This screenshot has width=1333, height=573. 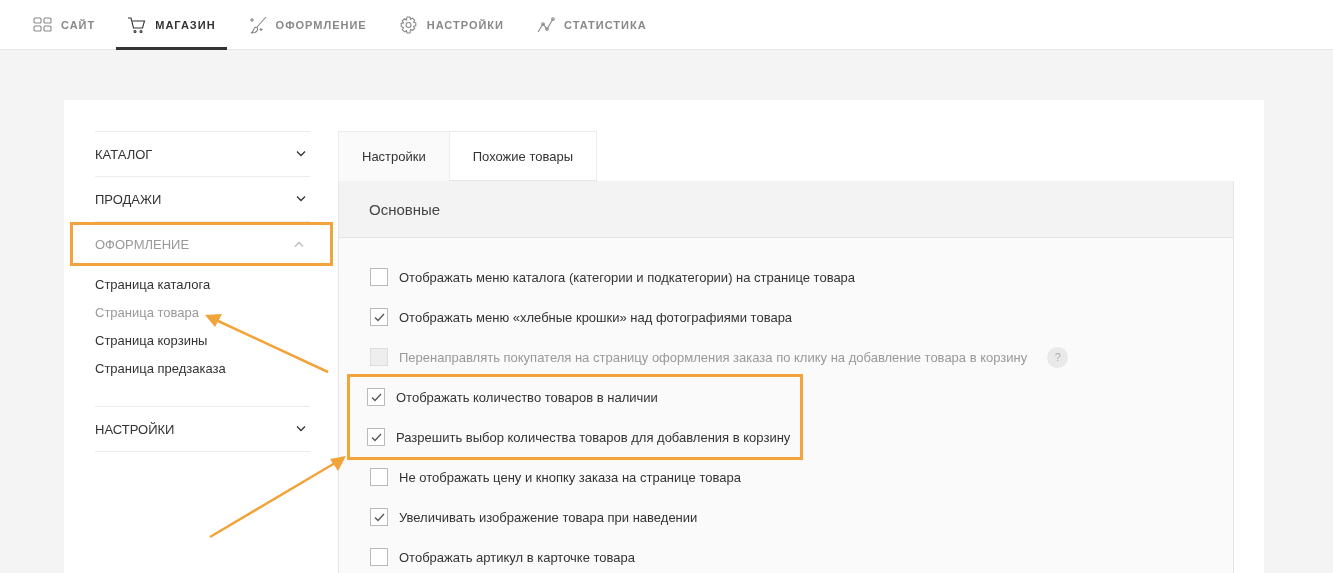 I want to click on nav-tab: МАГАЗИН, so click(x=171, y=25).